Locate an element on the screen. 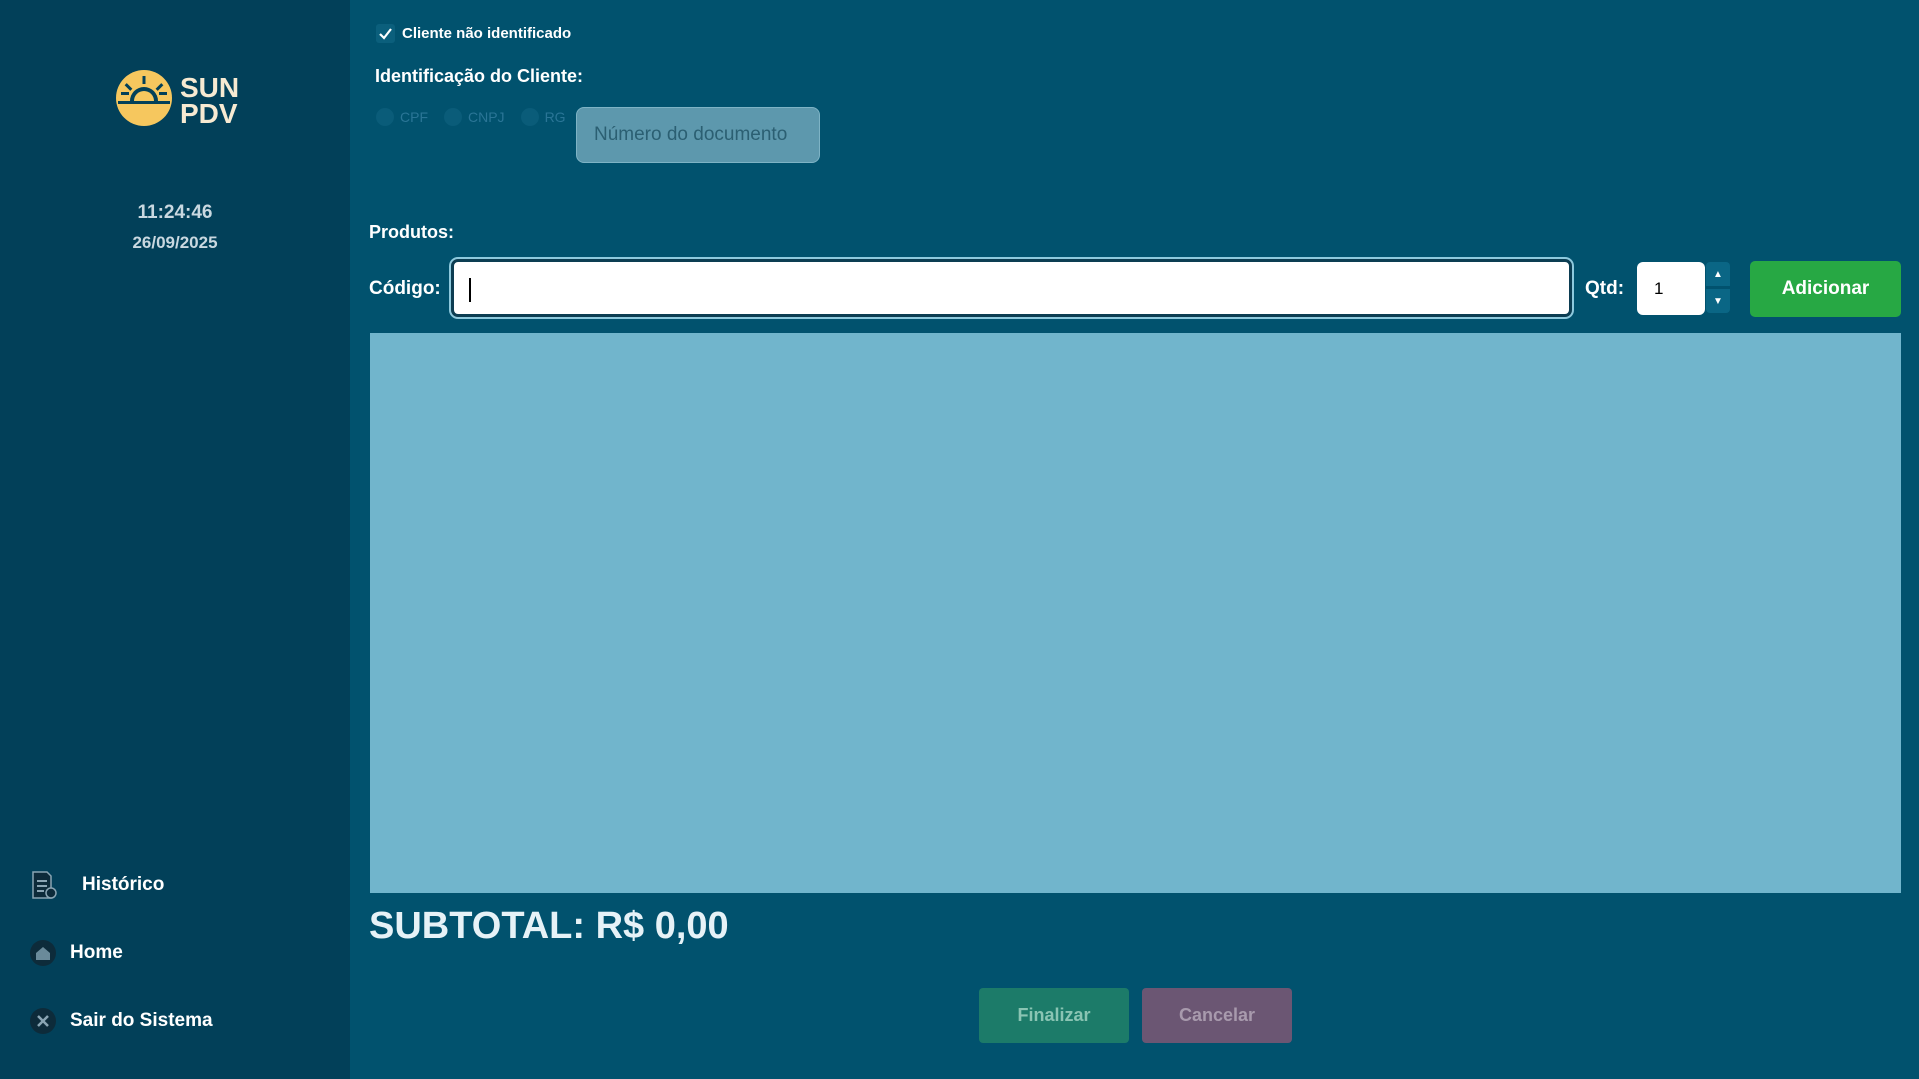 This screenshot has height=1079, width=1919. unidentified-client-checkbox: Cliente não identificado is located at coordinates (473, 33).